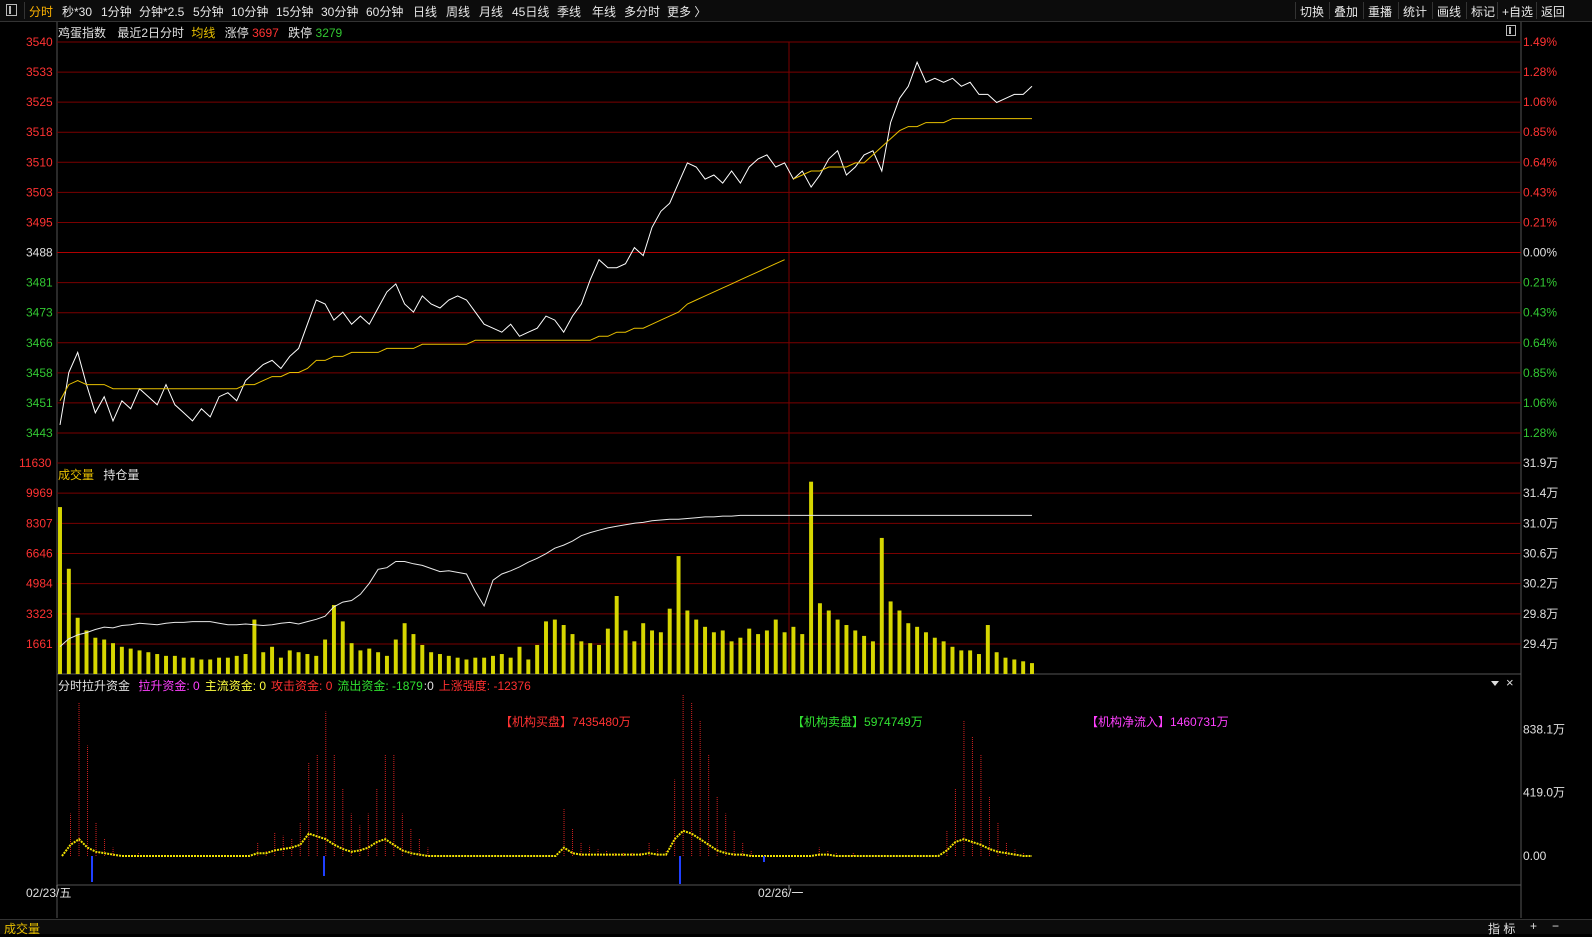 Image resolution: width=1592 pixels, height=937 pixels. Describe the element at coordinates (76, 475) in the screenshot. I see `volume-label: 成交量` at that location.